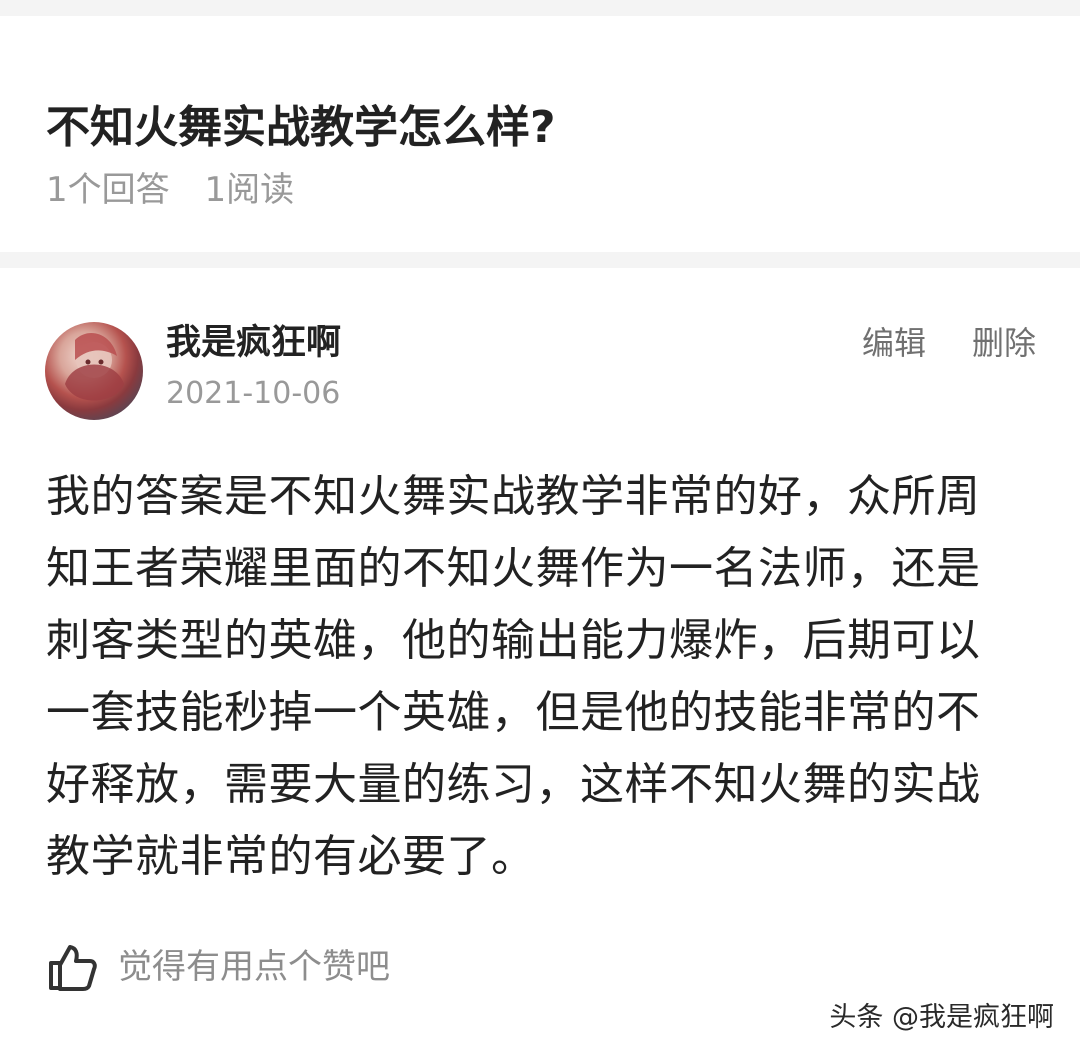 The height and width of the screenshot is (1055, 1080). What do you see at coordinates (254, 967) in the screenshot?
I see `like-label: 觉得有用点个赞吧` at bounding box center [254, 967].